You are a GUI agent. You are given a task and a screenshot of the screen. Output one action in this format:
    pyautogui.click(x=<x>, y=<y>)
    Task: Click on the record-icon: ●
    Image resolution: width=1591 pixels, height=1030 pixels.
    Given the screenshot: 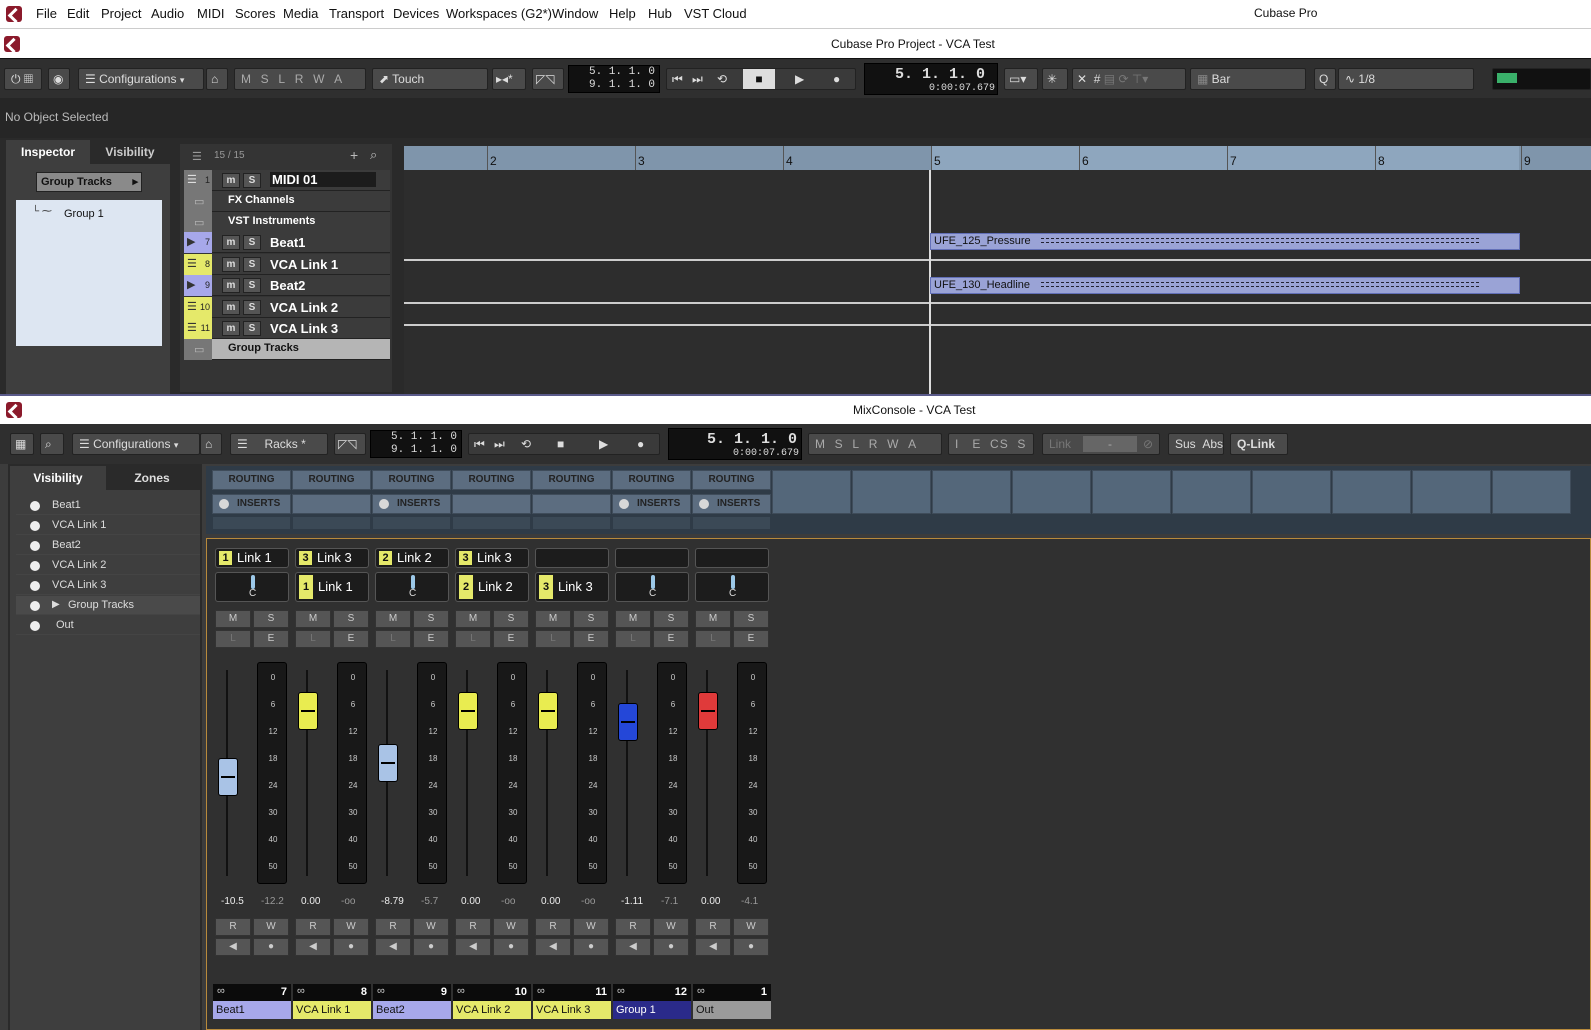 What is the action you would take?
    pyautogui.click(x=640, y=444)
    